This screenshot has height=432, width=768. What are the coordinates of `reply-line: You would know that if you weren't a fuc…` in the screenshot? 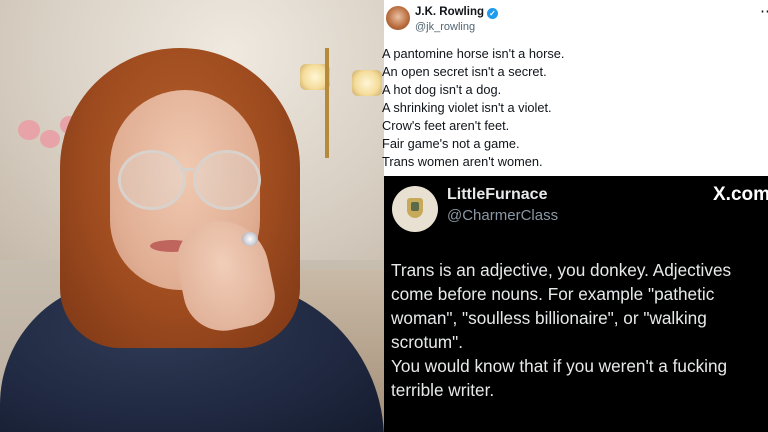 It's located at (559, 366).